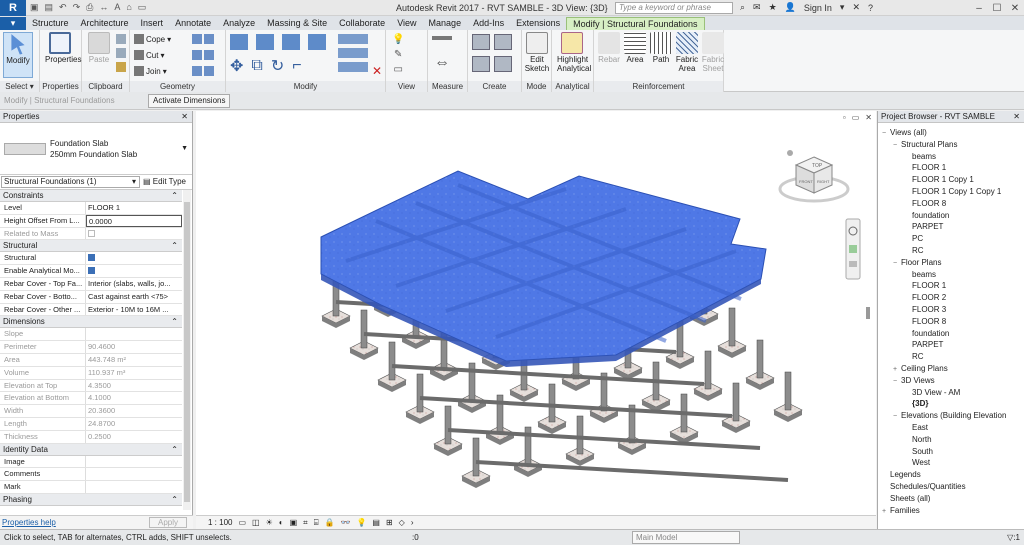 This screenshot has height=545, width=1024. What do you see at coordinates (91, 271) in the screenshot?
I see `property-checkbox` at bounding box center [91, 271].